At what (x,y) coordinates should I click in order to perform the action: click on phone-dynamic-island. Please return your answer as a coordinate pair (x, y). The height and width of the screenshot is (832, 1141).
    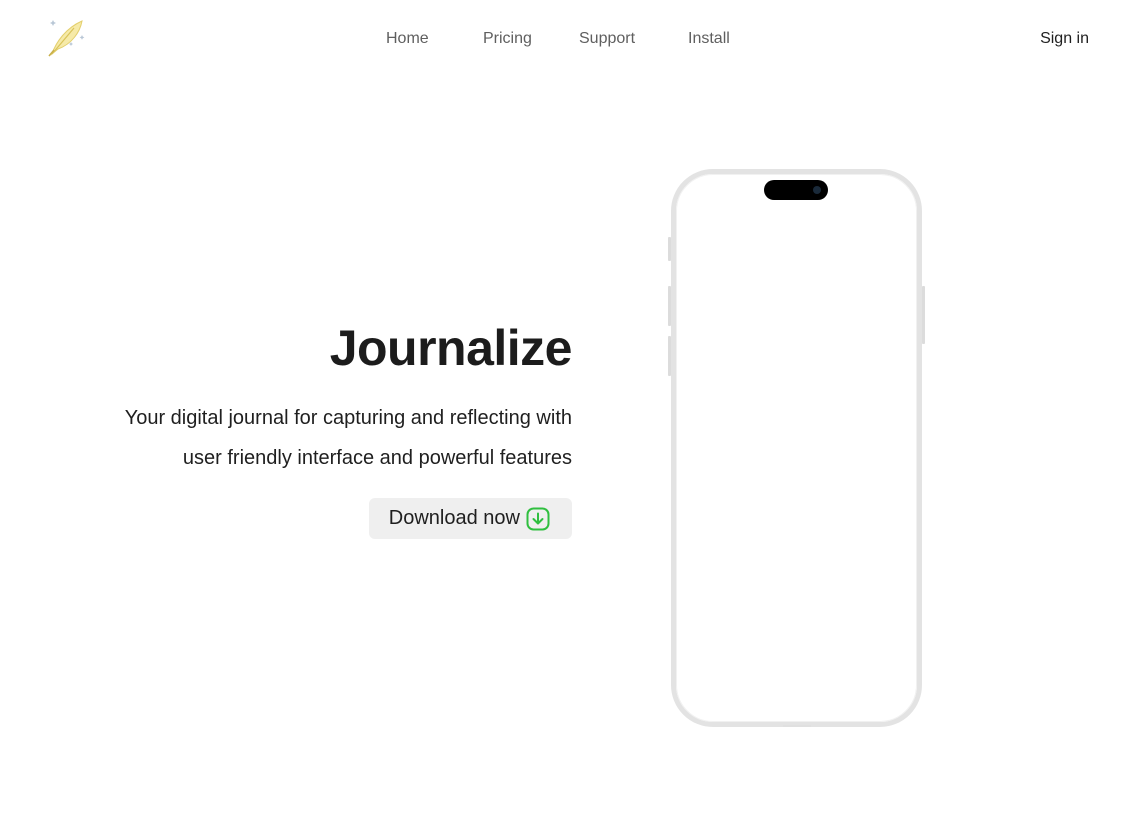
    Looking at the image, I should click on (796, 190).